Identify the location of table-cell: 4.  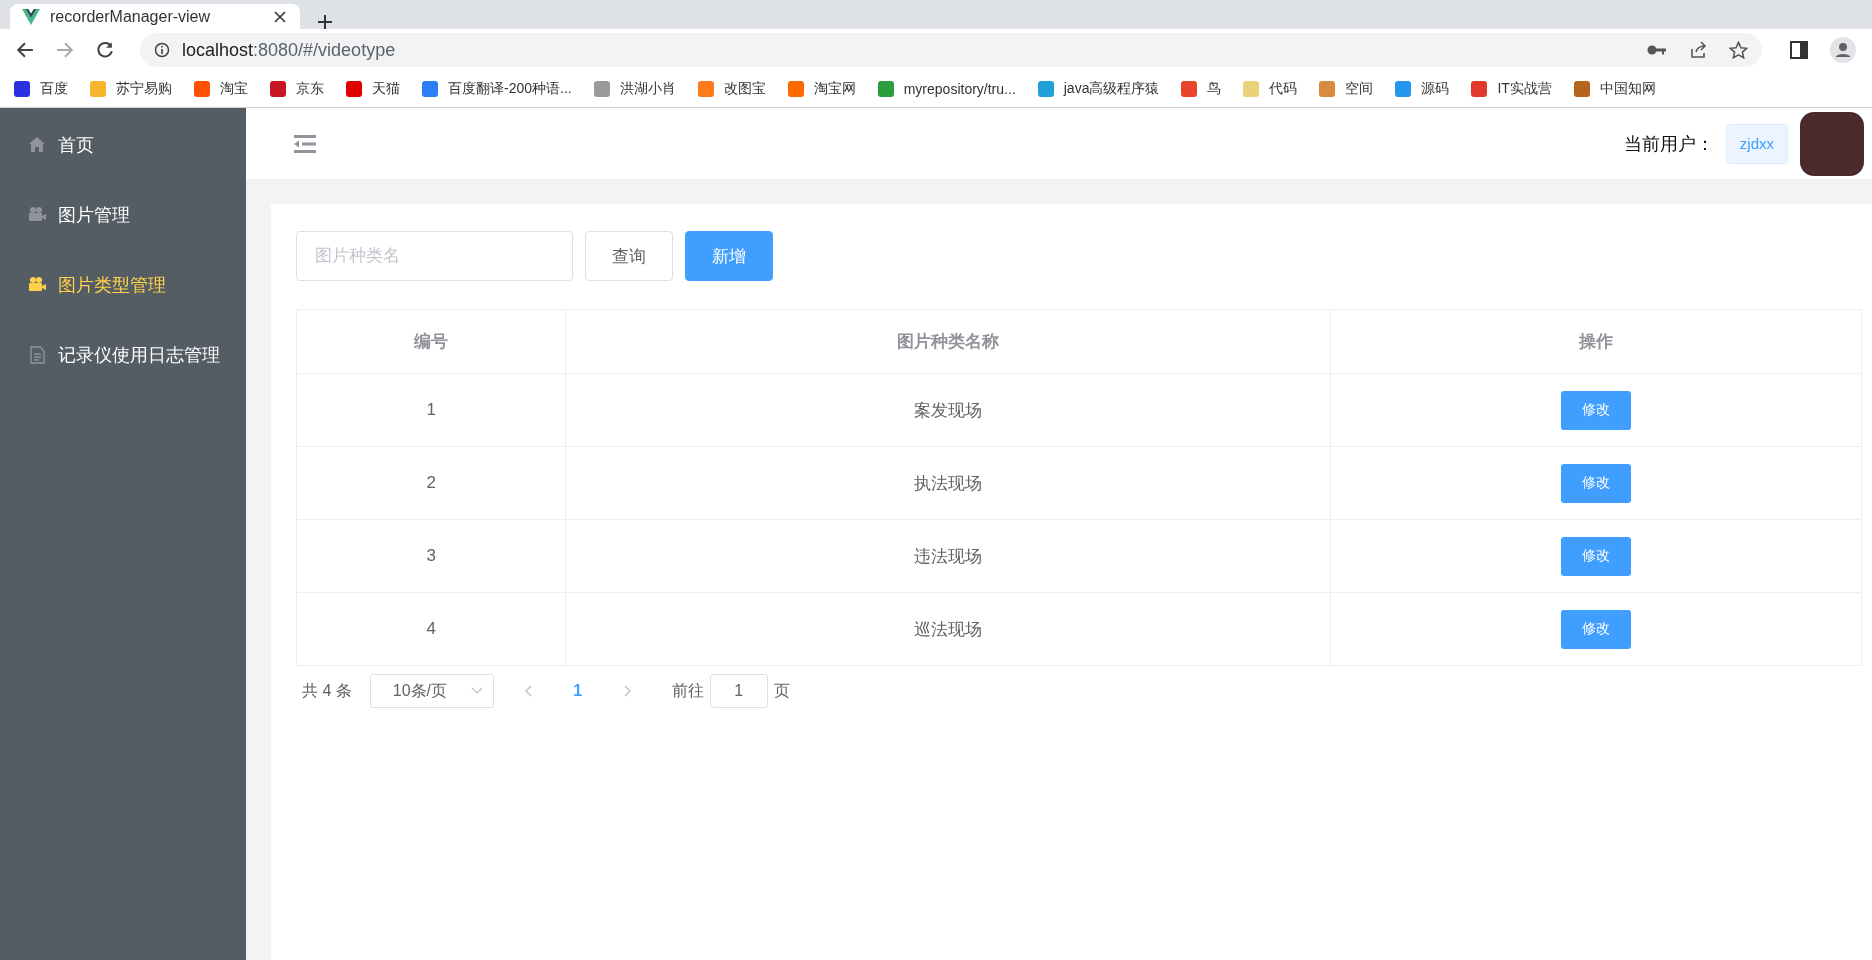
(431, 629).